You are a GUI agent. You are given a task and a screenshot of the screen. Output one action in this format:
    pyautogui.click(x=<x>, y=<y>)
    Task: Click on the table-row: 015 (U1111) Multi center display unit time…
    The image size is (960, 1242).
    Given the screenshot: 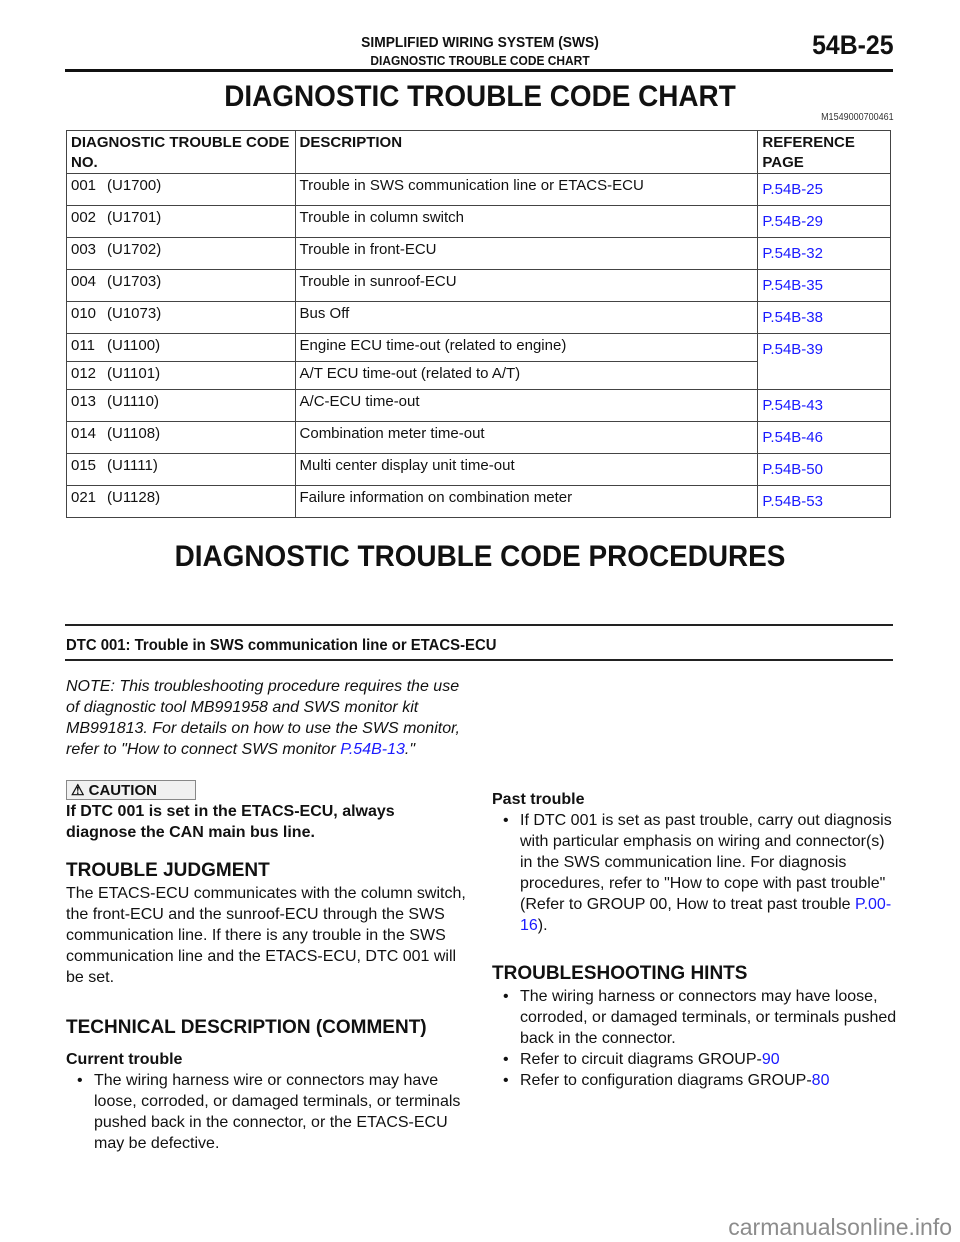 What is the action you would take?
    pyautogui.click(x=478, y=469)
    